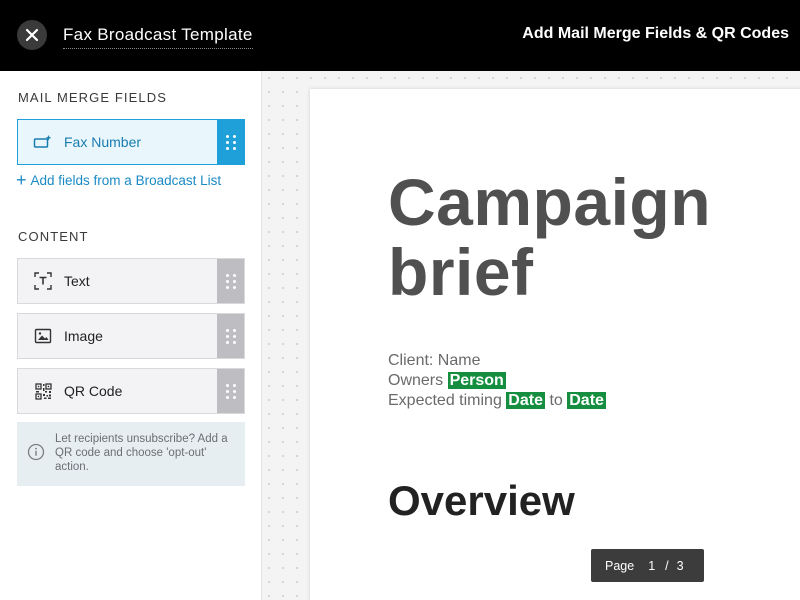 This screenshot has width=800, height=600. I want to click on merge-tag-date-end: Date, so click(586, 400).